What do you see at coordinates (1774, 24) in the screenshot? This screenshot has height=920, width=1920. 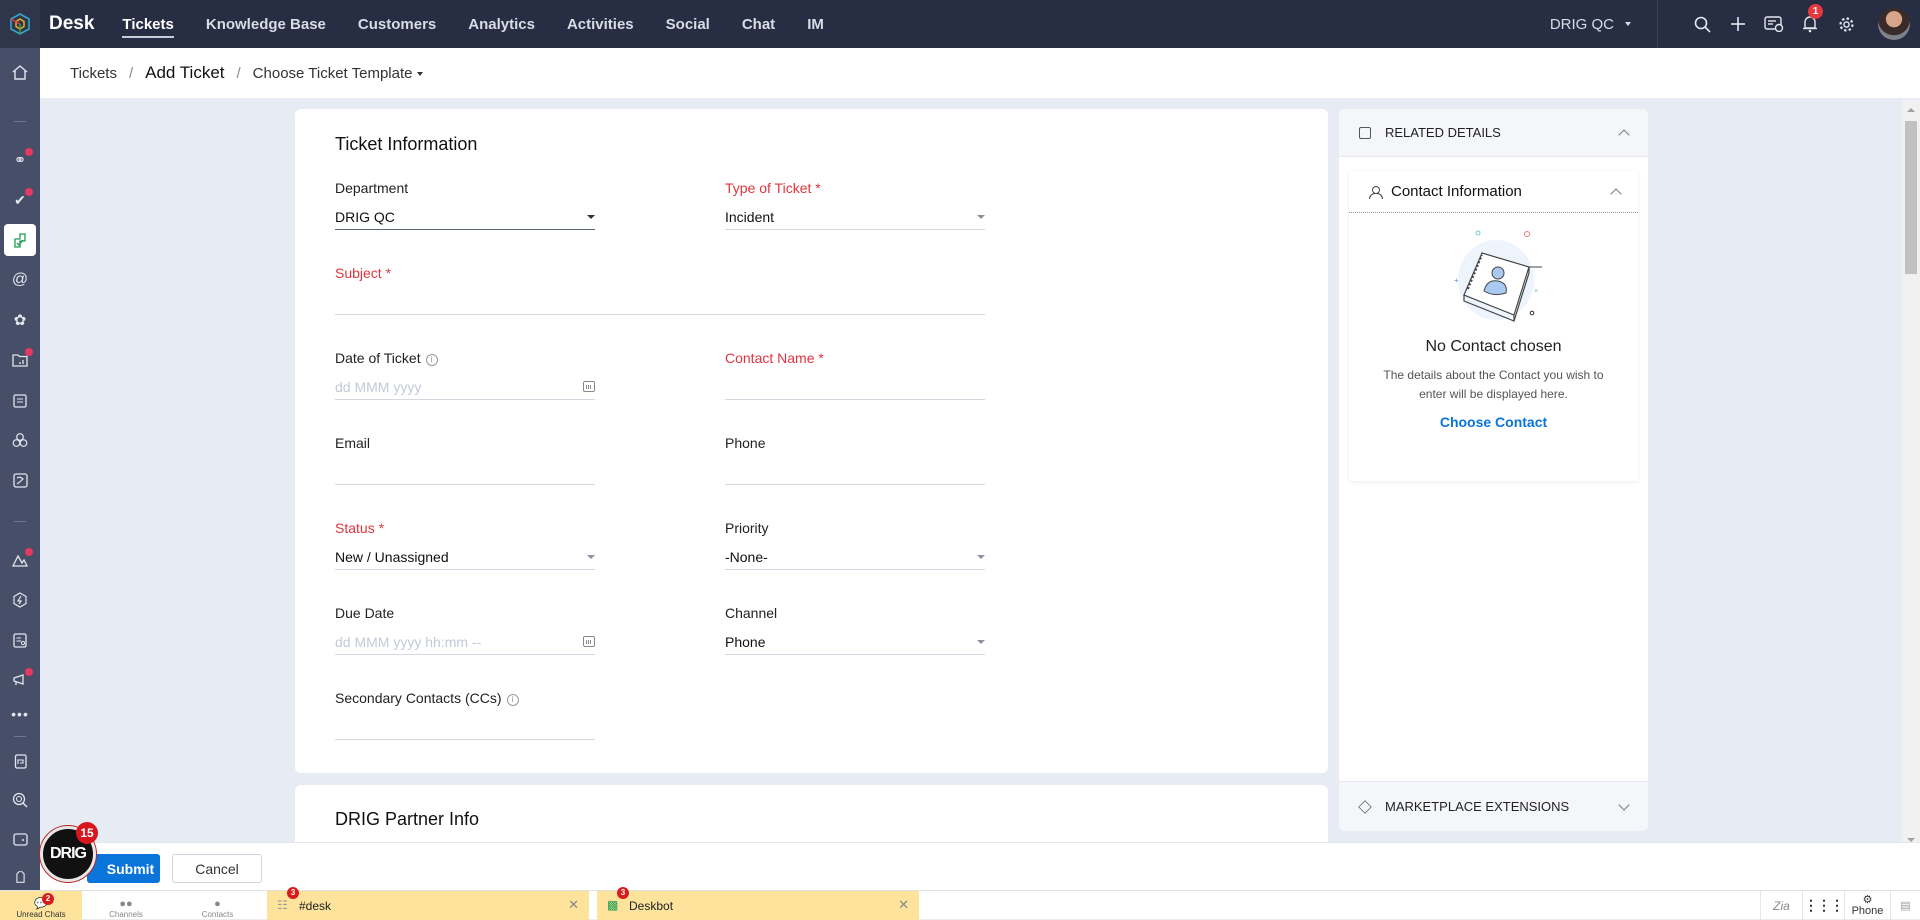 I see `ticket-info-icon` at bounding box center [1774, 24].